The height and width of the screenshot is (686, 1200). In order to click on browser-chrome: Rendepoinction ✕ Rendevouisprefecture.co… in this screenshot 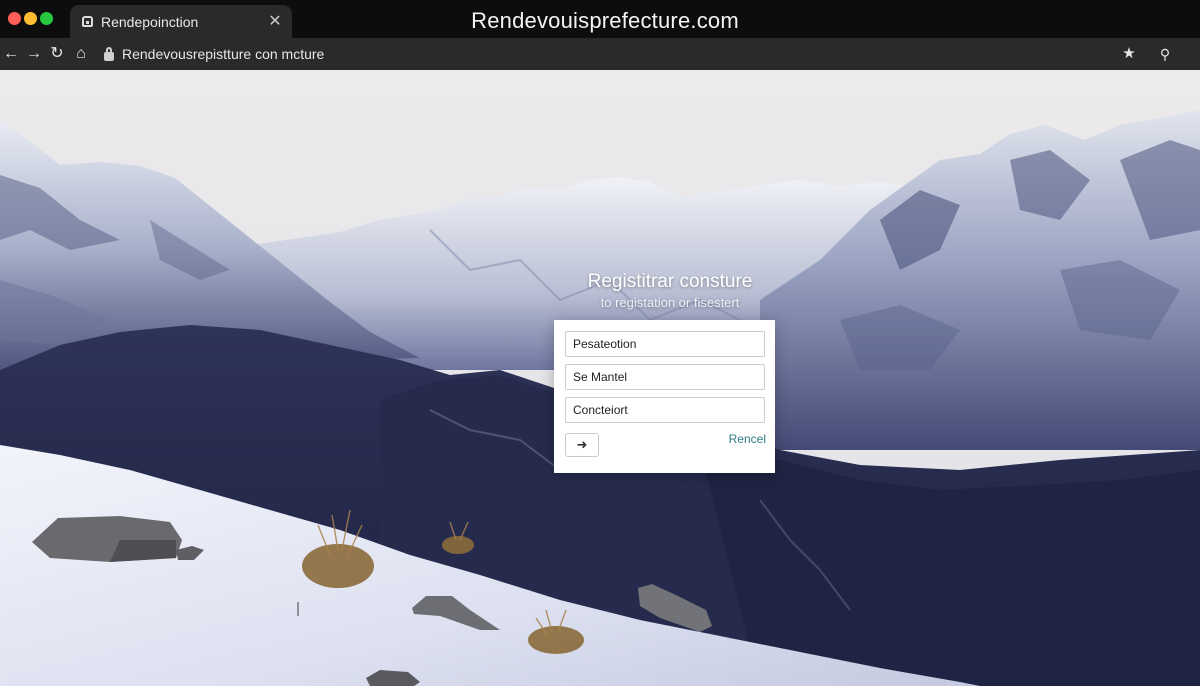, I will do `click(600, 35)`.